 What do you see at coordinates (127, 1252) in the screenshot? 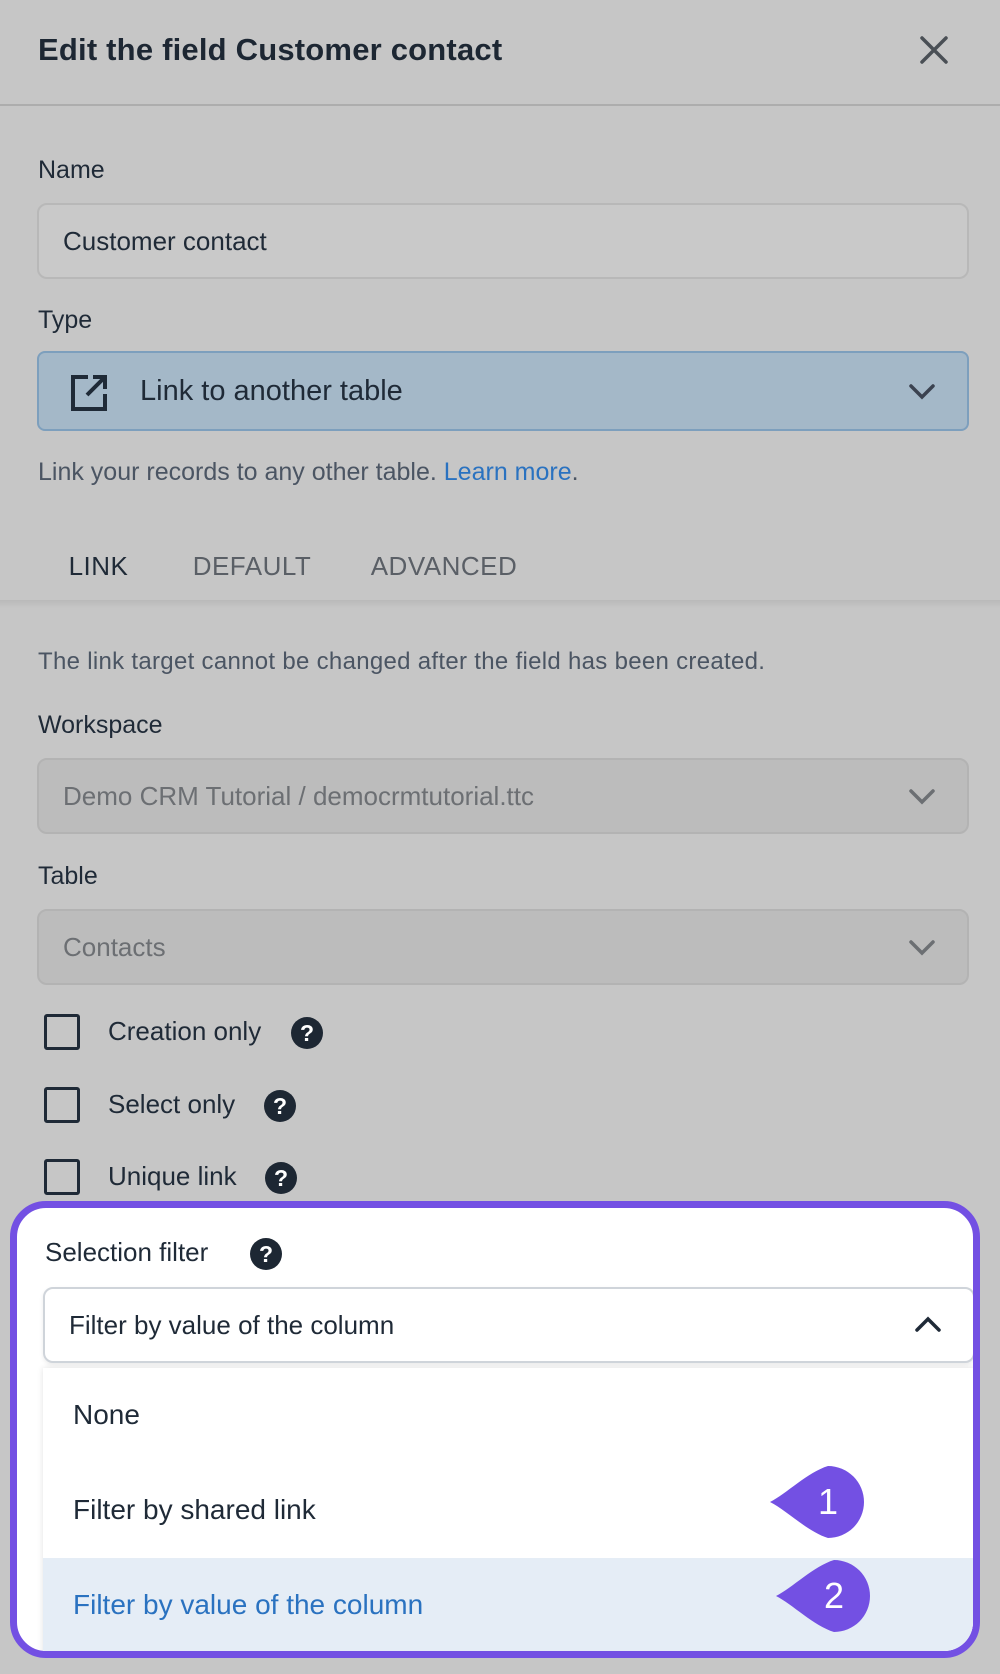
I see `selection-filter-label: Selection filter` at bounding box center [127, 1252].